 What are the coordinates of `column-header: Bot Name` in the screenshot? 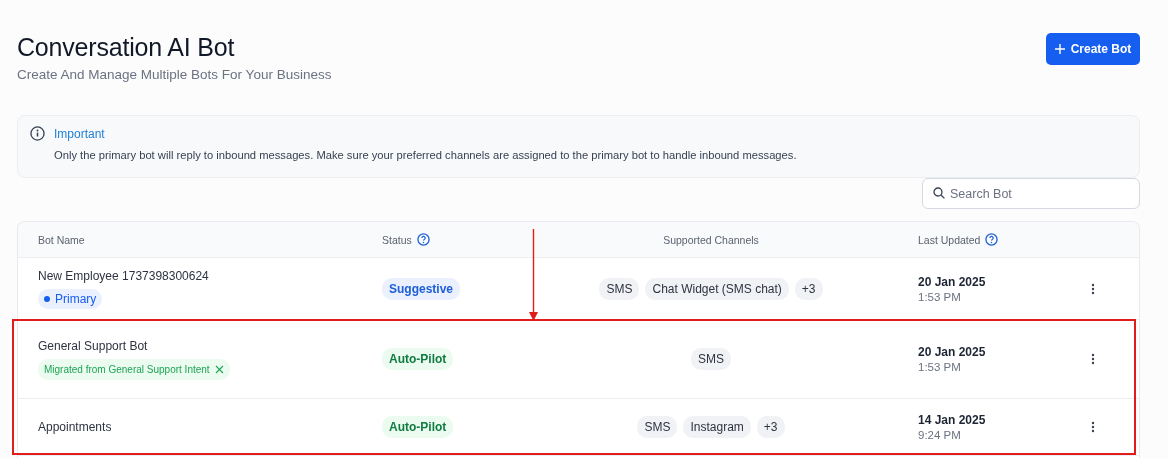 It's located at (61, 239).